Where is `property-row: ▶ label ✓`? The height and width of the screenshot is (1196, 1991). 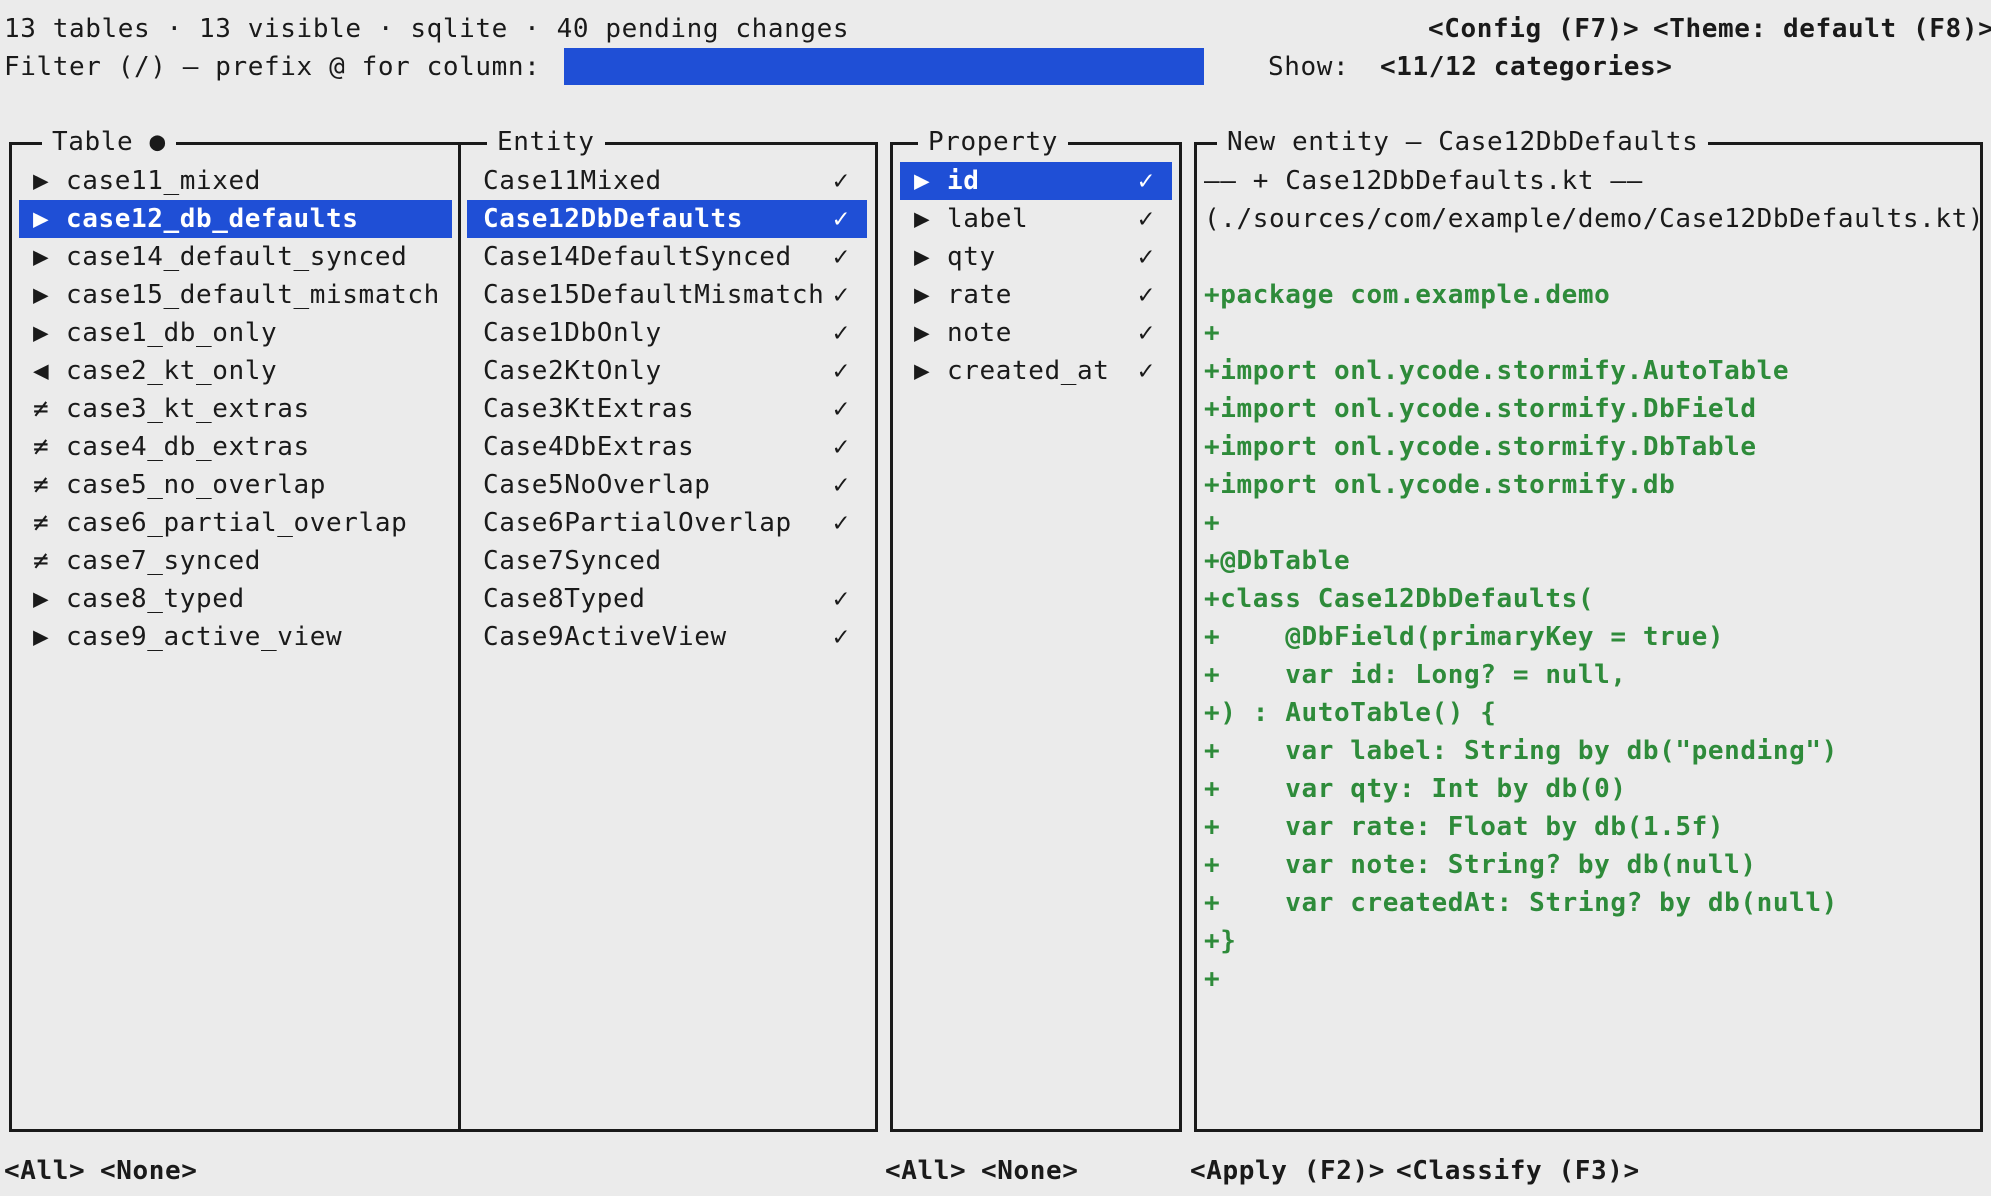 property-row: ▶ label ✓ is located at coordinates (1036, 219).